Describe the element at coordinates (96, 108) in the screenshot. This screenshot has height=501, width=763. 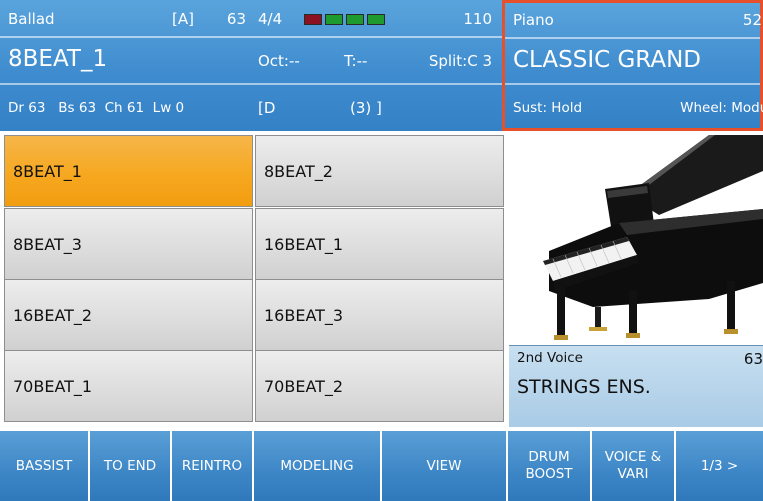
I see `style-levels: Dr 63 Bs 63 Ch 61 Lw 0` at that location.